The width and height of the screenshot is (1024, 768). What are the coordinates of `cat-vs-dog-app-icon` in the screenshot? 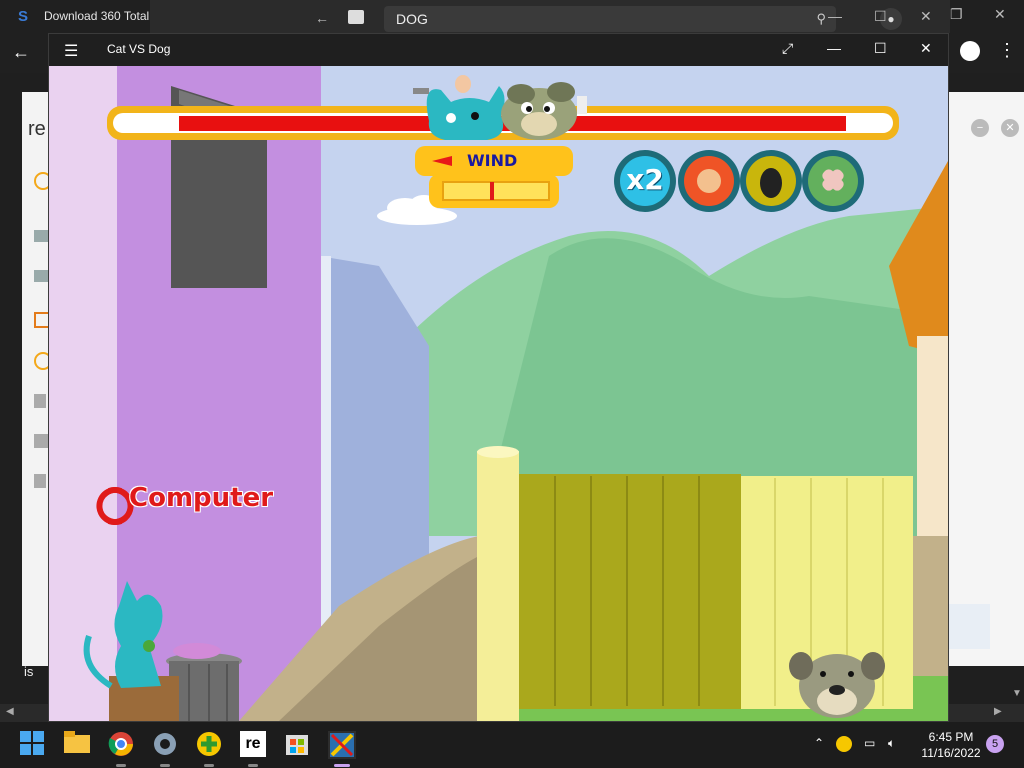 It's located at (342, 745).